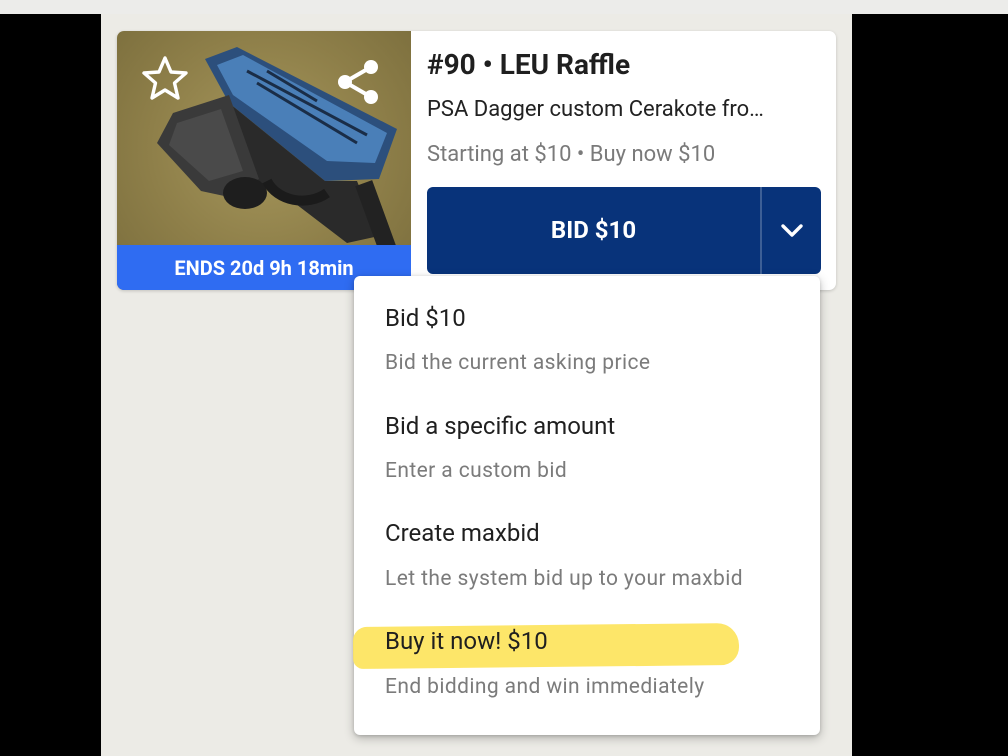 The width and height of the screenshot is (1008, 756). What do you see at coordinates (517, 363) in the screenshot?
I see `menu-item-bid-current-subtitle: Bid the current asking price` at bounding box center [517, 363].